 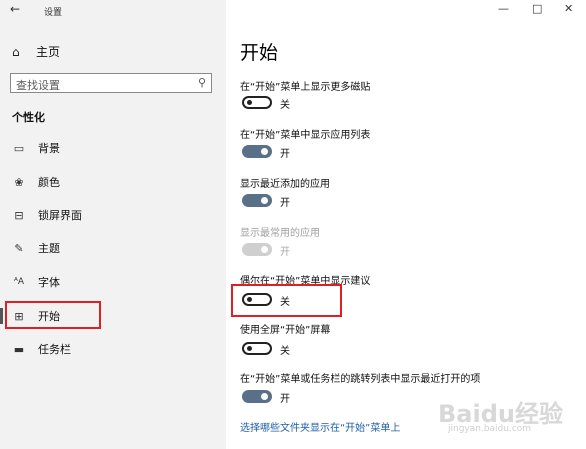 I want to click on section-title: 个性化, so click(x=28, y=117).